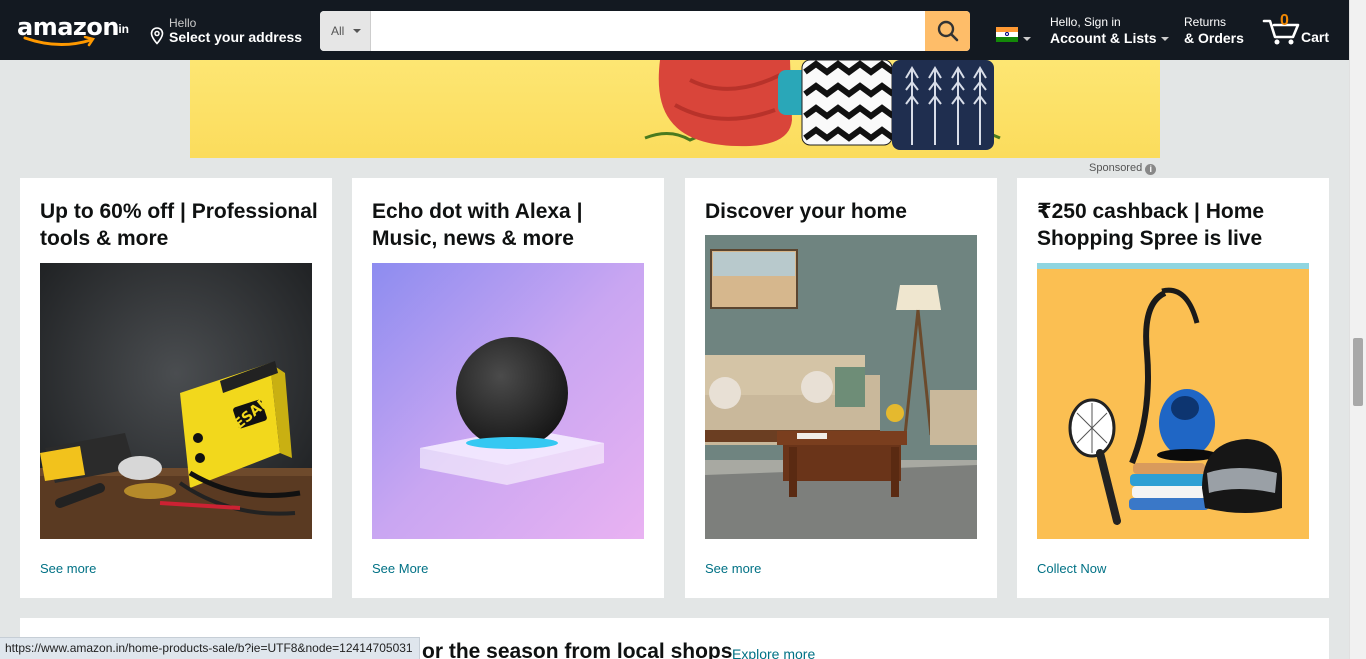 Image resolution: width=1366 pixels, height=659 pixels. I want to click on amazon-logo: amazon .in, so click(76, 31).